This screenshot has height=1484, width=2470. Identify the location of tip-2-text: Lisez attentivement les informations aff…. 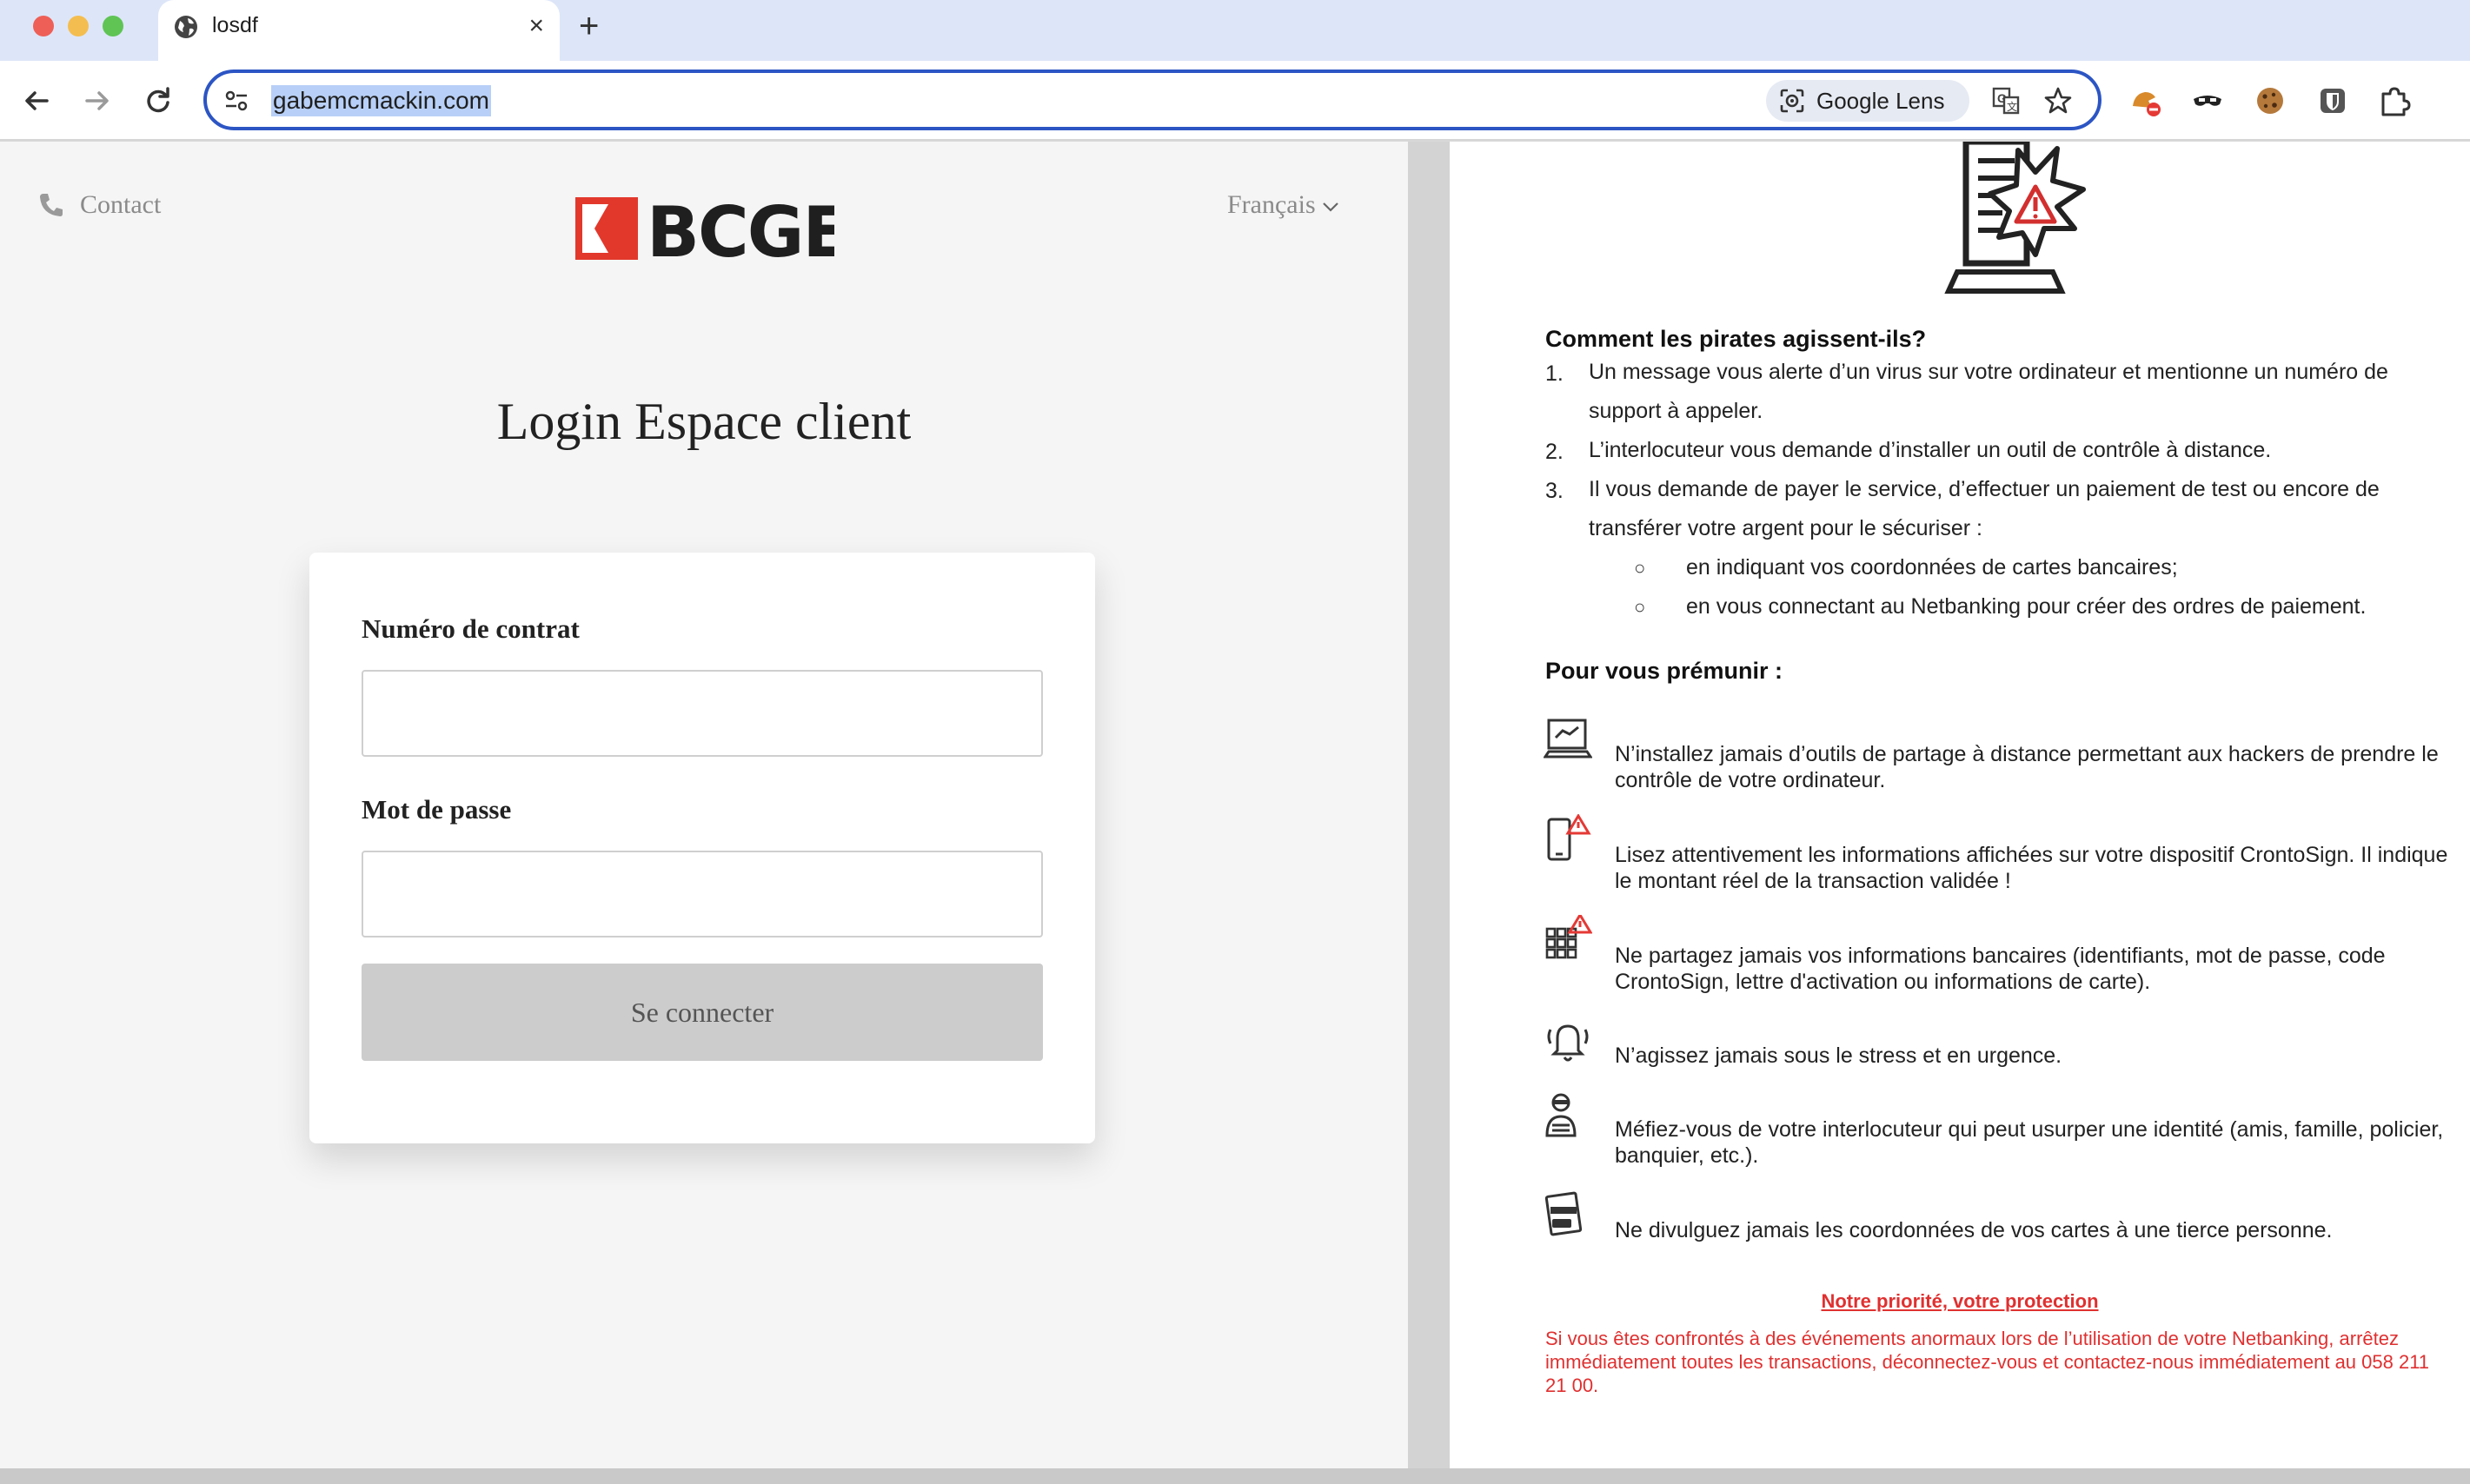
(2031, 868).